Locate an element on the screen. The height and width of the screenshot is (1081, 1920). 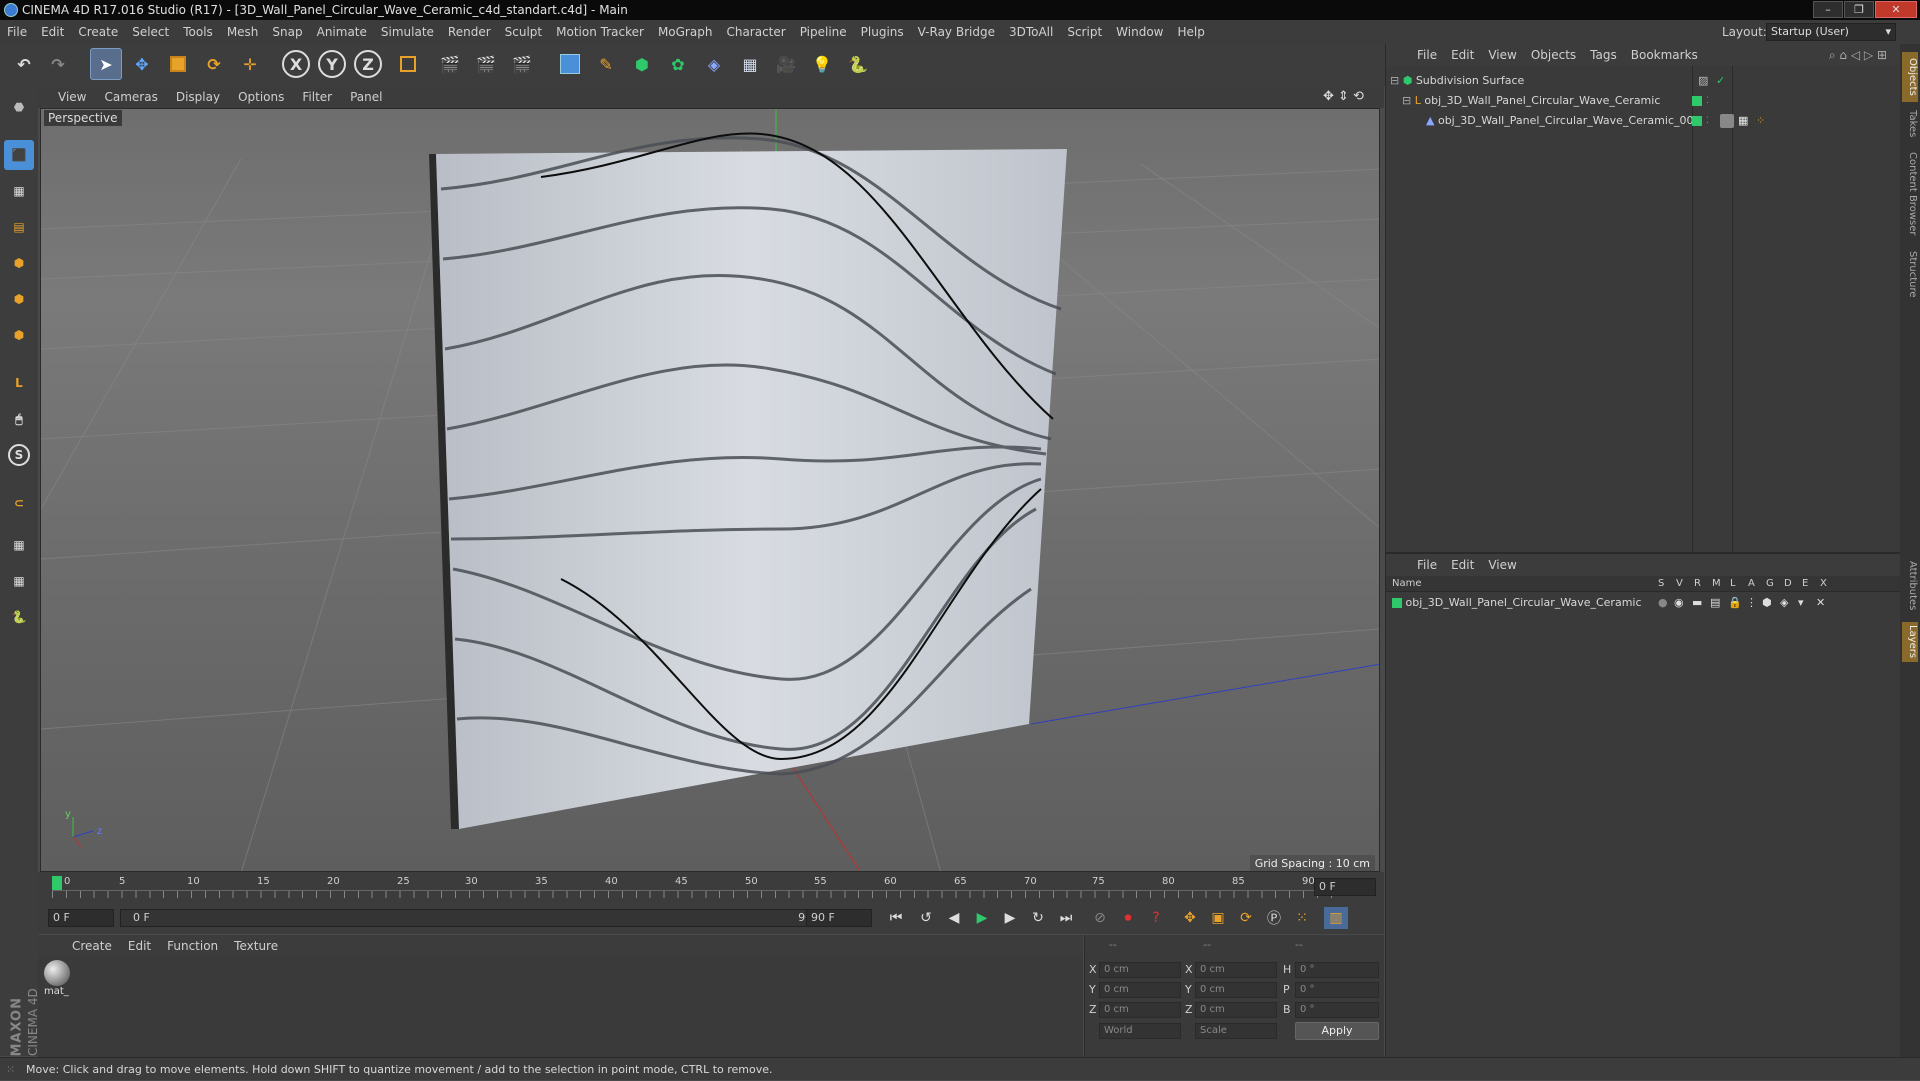
cloner-button: ✿ is located at coordinates (678, 64).